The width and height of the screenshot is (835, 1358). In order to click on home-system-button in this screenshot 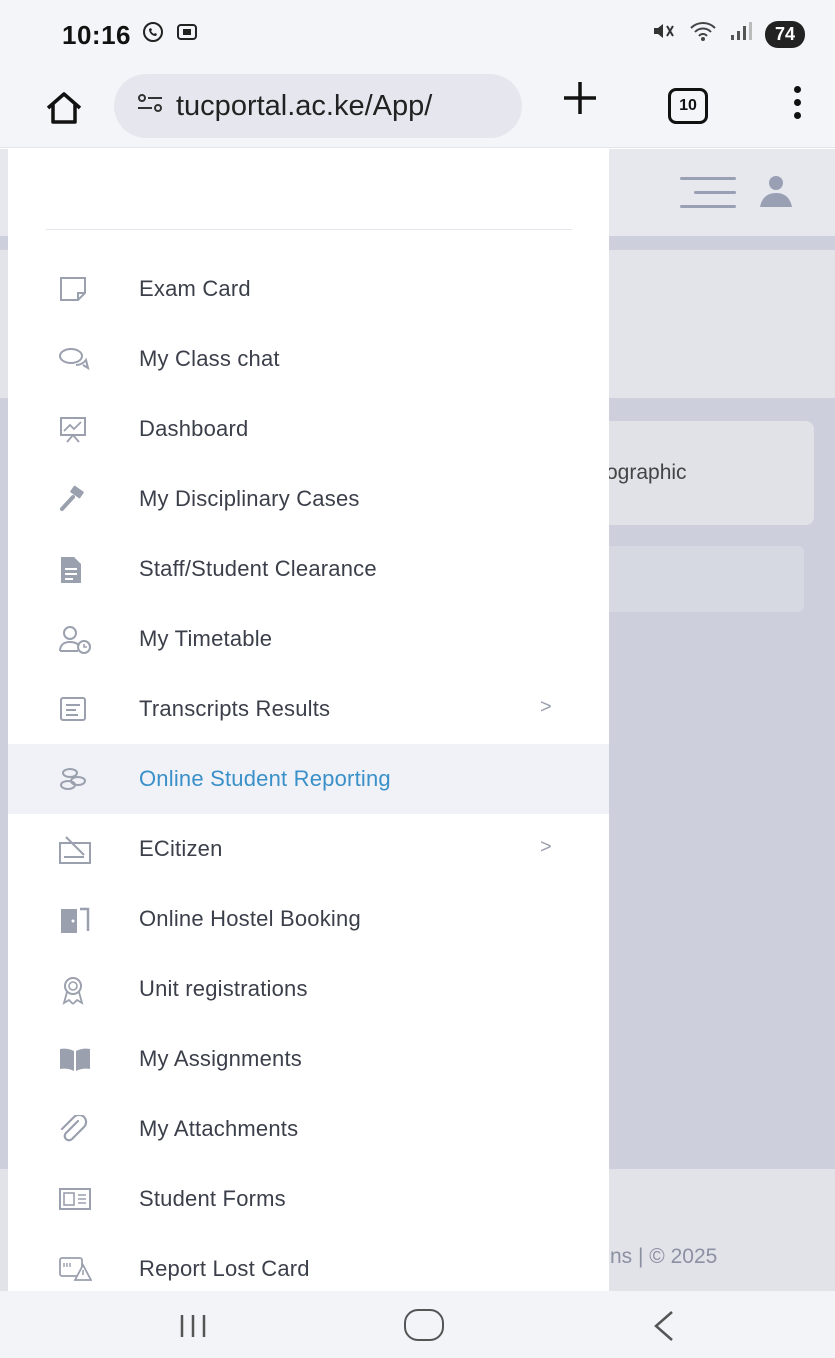, I will do `click(424, 1325)`.